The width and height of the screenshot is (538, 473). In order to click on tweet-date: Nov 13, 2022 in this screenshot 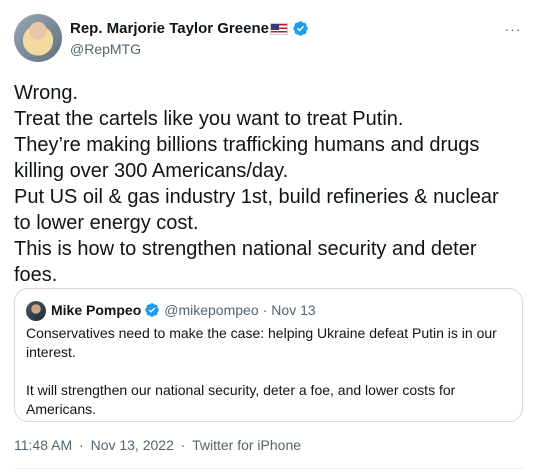, I will do `click(132, 445)`.